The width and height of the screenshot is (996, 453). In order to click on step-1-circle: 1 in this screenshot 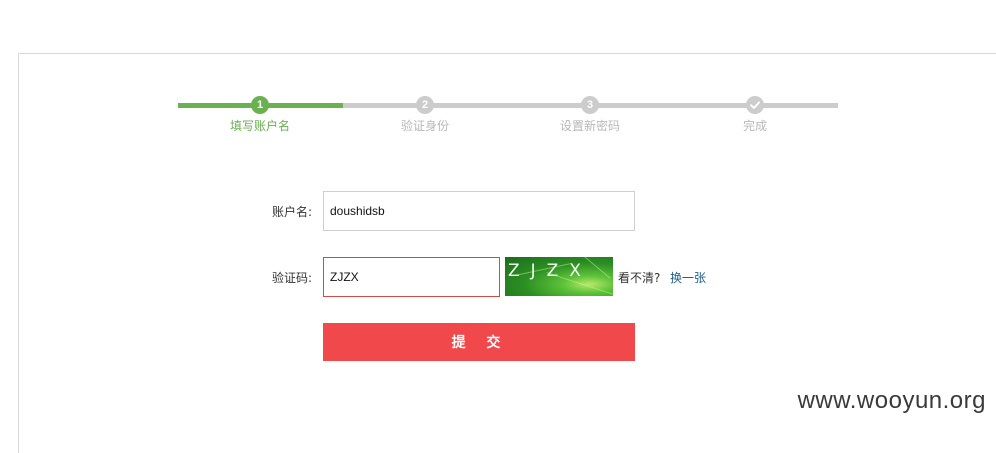, I will do `click(260, 105)`.